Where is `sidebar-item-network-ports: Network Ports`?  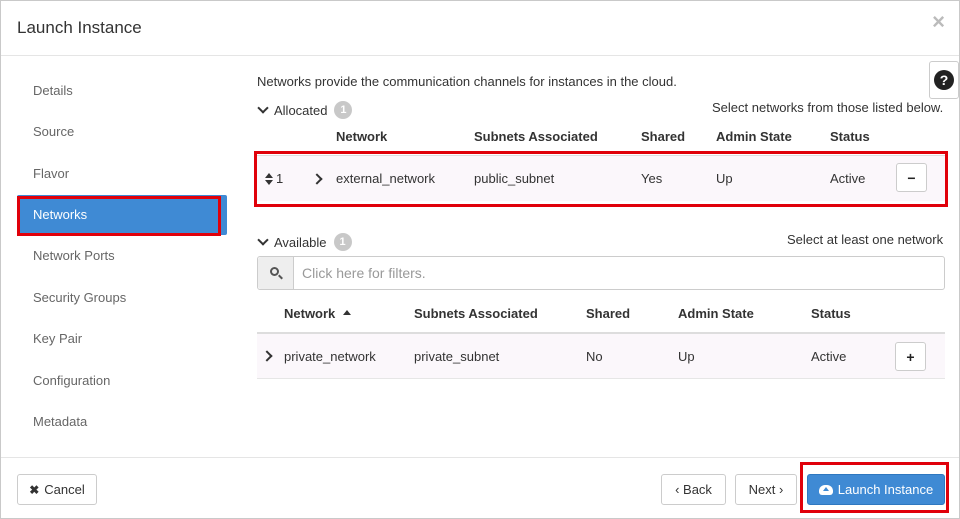
sidebar-item-network-ports: Network Ports is located at coordinates (122, 256).